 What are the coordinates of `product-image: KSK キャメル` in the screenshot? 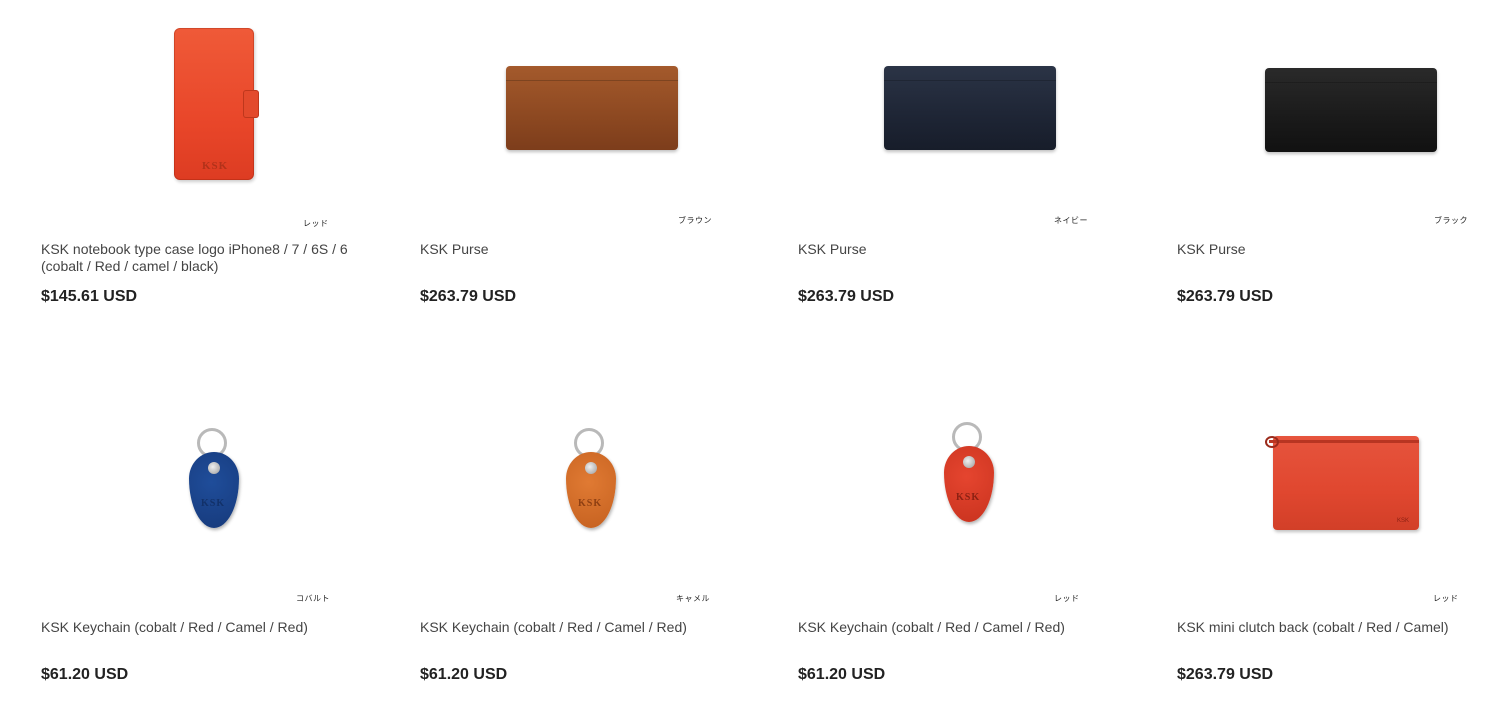 It's located at (590, 503).